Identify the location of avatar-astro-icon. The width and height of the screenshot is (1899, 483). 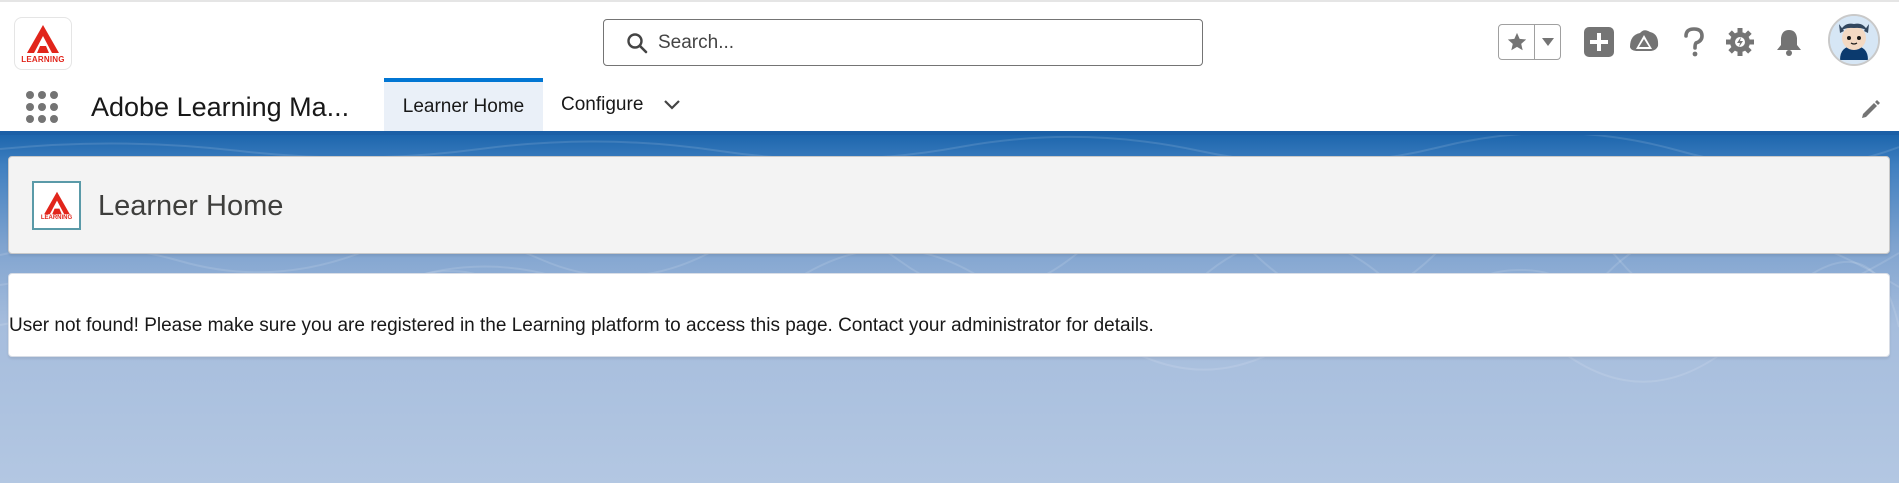
(1854, 40).